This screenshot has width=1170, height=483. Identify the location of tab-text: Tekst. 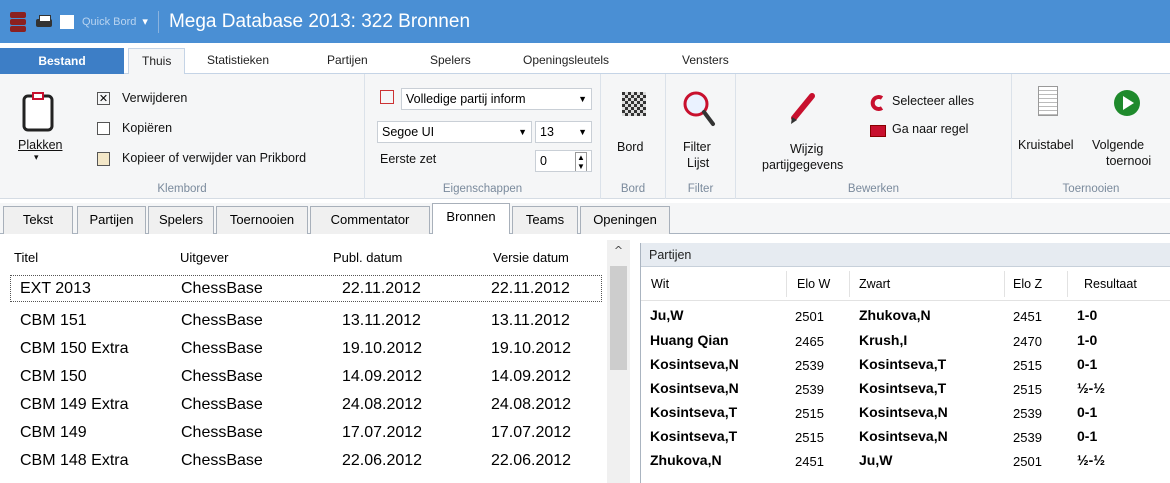
(38, 220).